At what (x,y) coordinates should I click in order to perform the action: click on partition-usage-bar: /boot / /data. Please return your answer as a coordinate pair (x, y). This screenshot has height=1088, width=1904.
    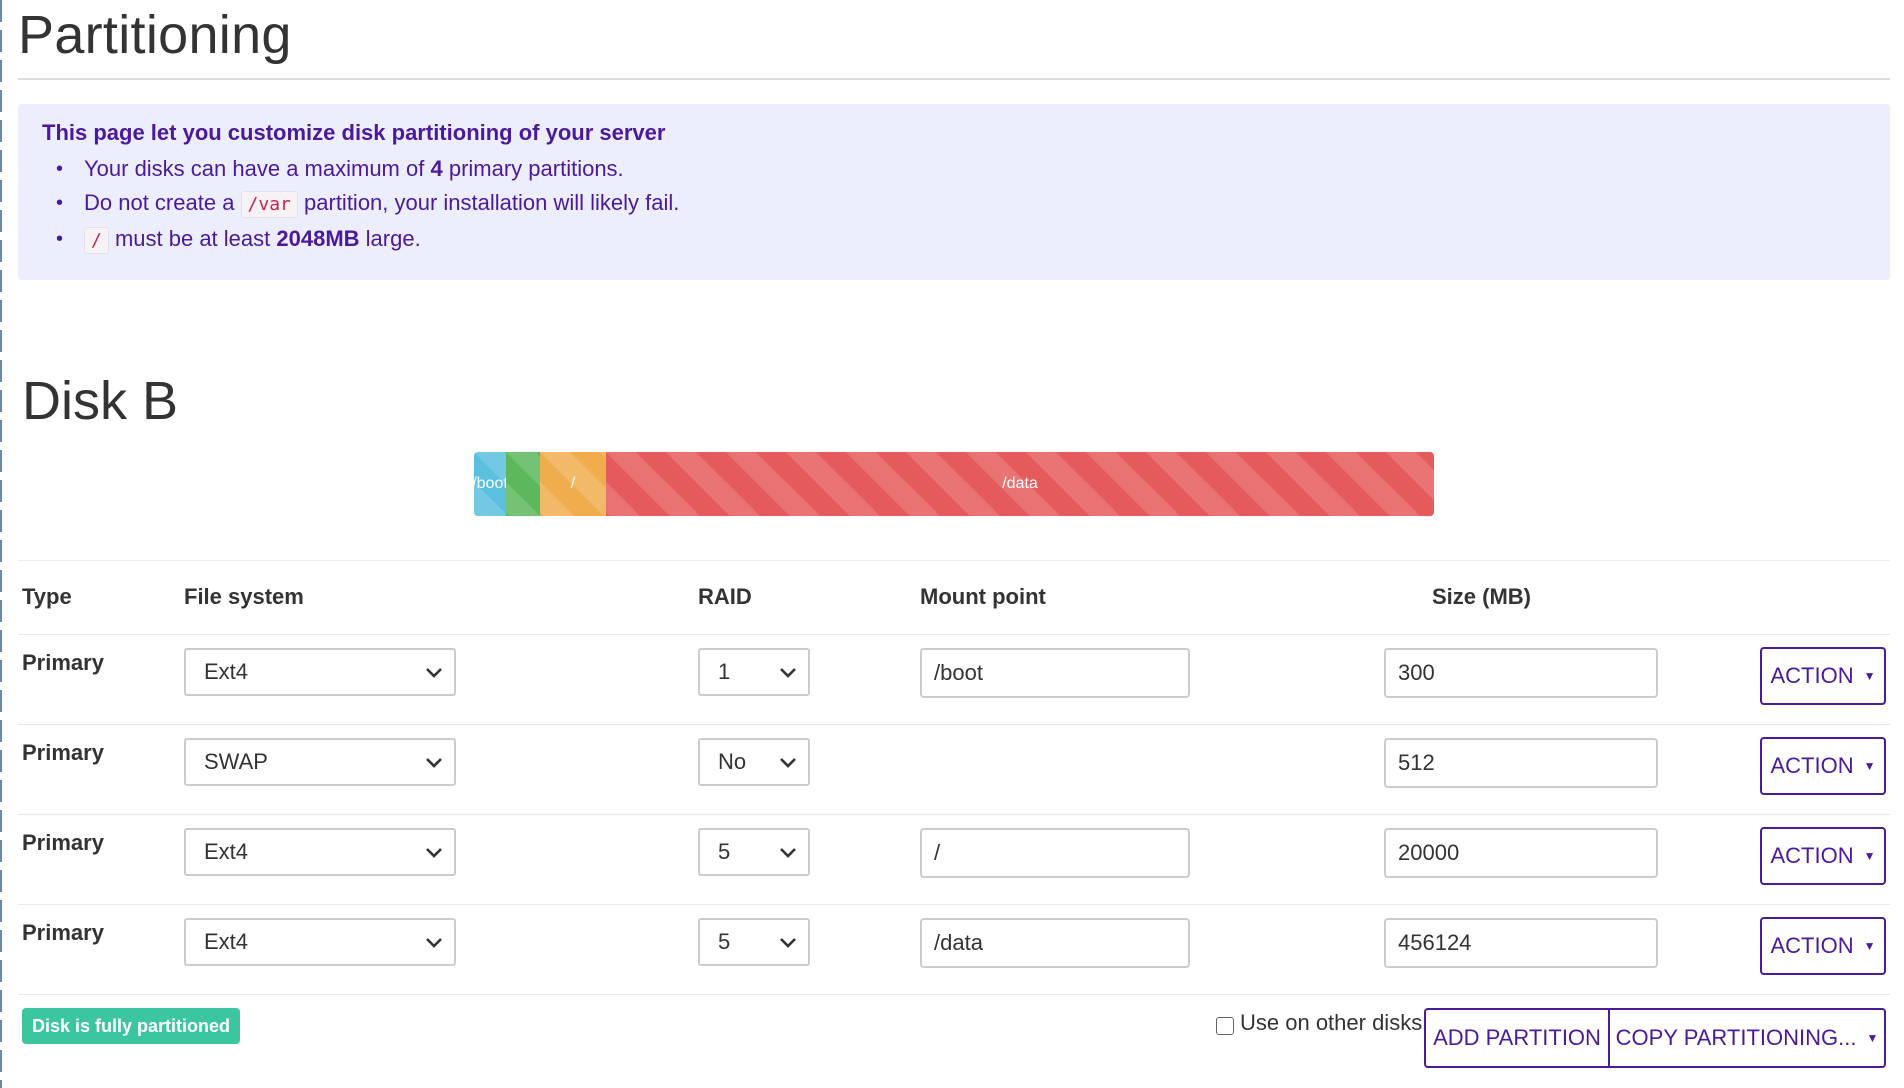
    Looking at the image, I should click on (954, 484).